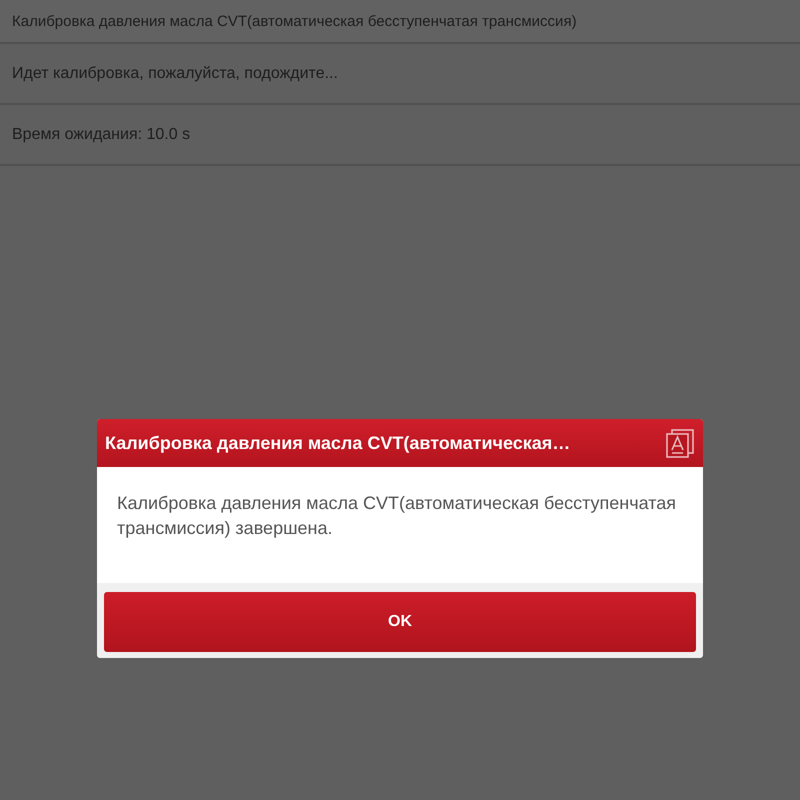 The width and height of the screenshot is (800, 800). I want to click on ok-button: OK, so click(400, 622).